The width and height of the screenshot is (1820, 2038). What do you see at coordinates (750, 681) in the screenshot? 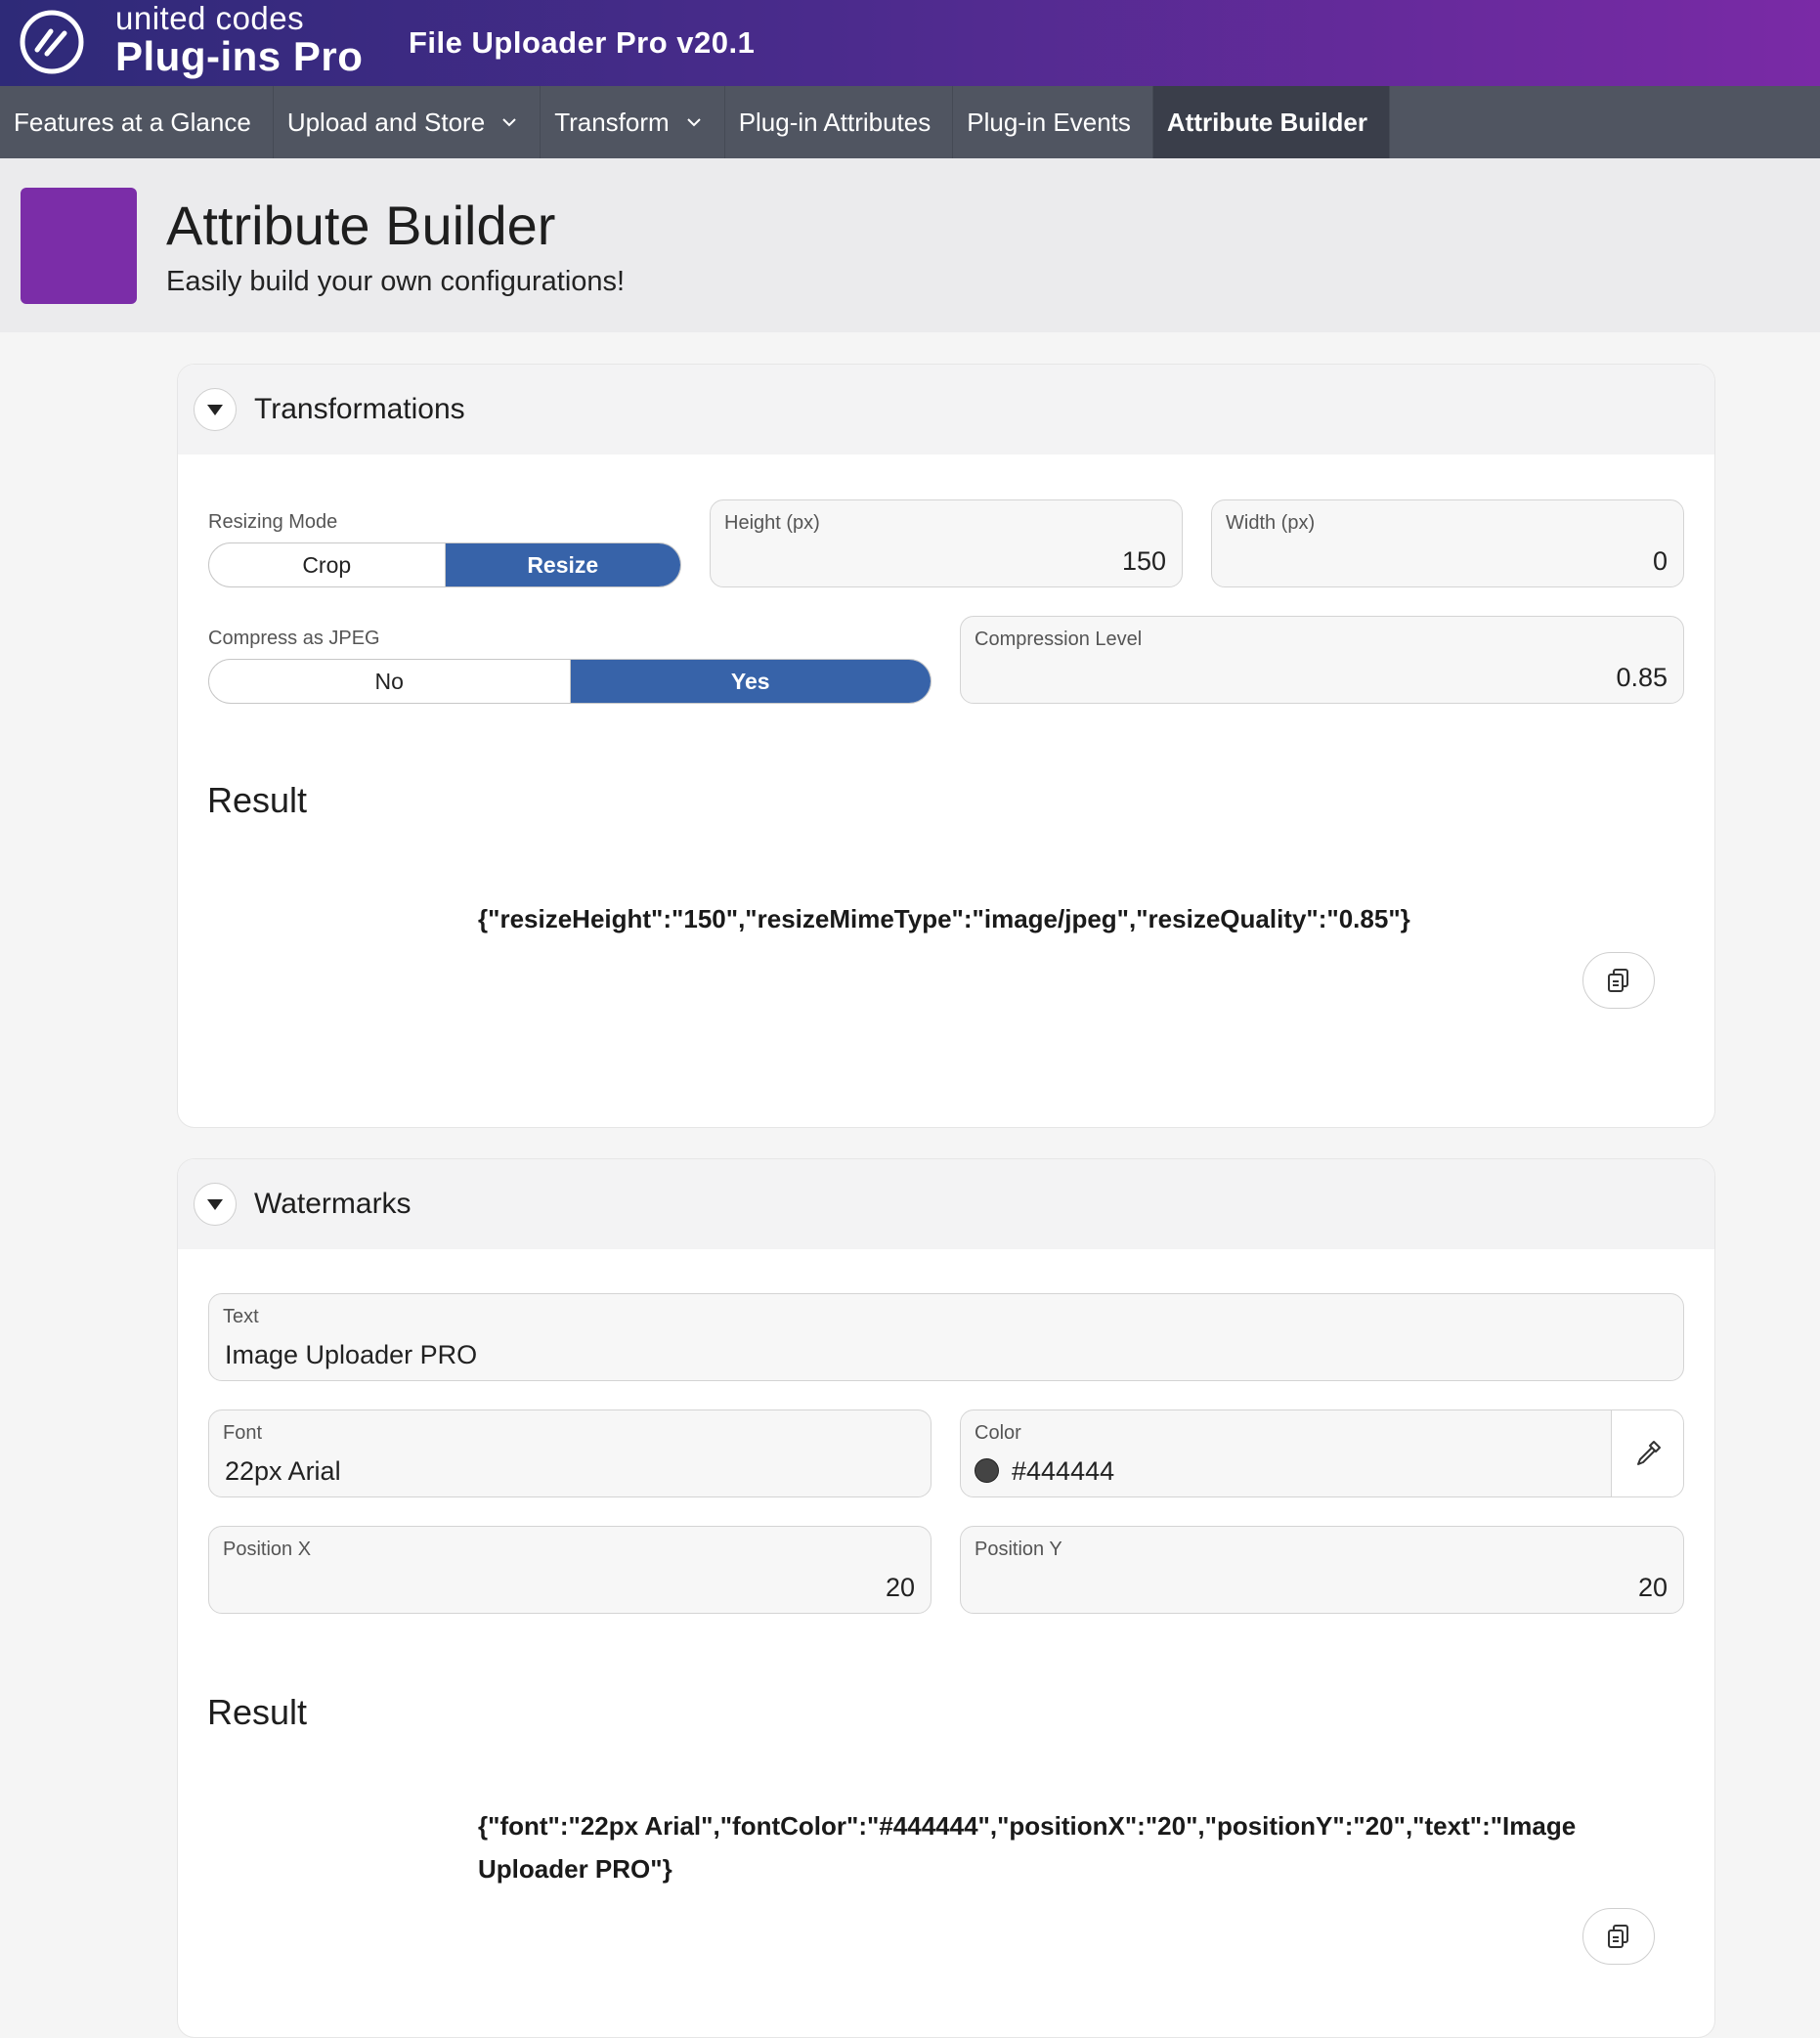
I see `yes-option: Yes` at bounding box center [750, 681].